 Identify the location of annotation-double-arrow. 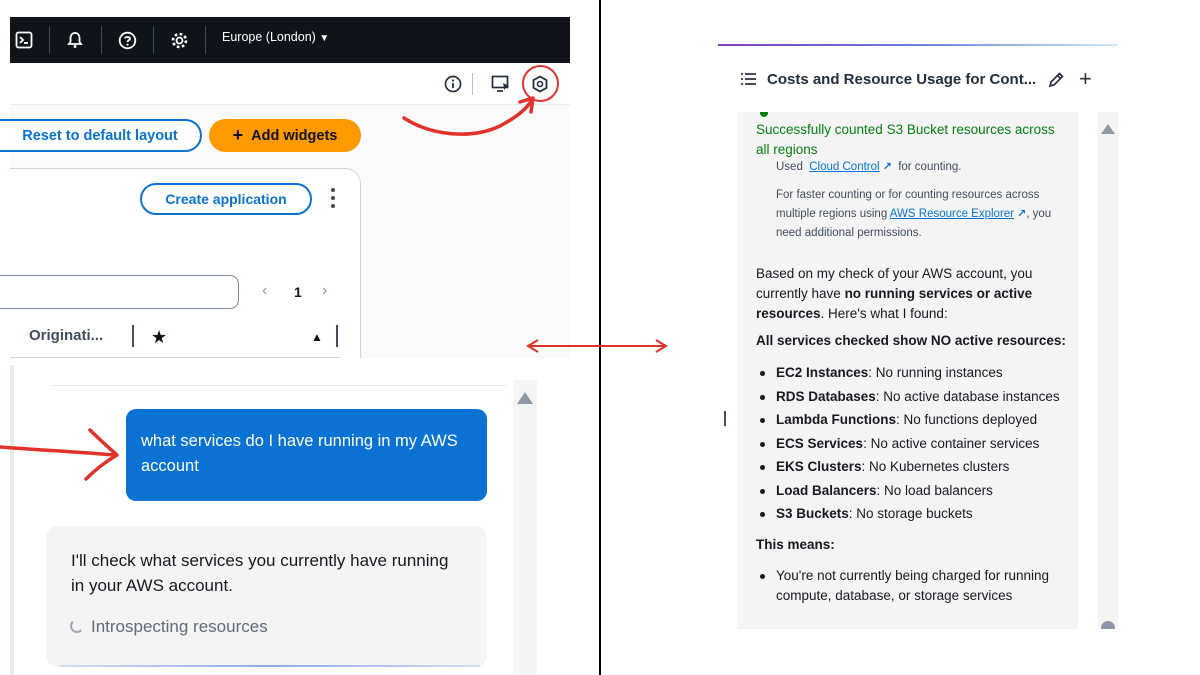
(597, 346).